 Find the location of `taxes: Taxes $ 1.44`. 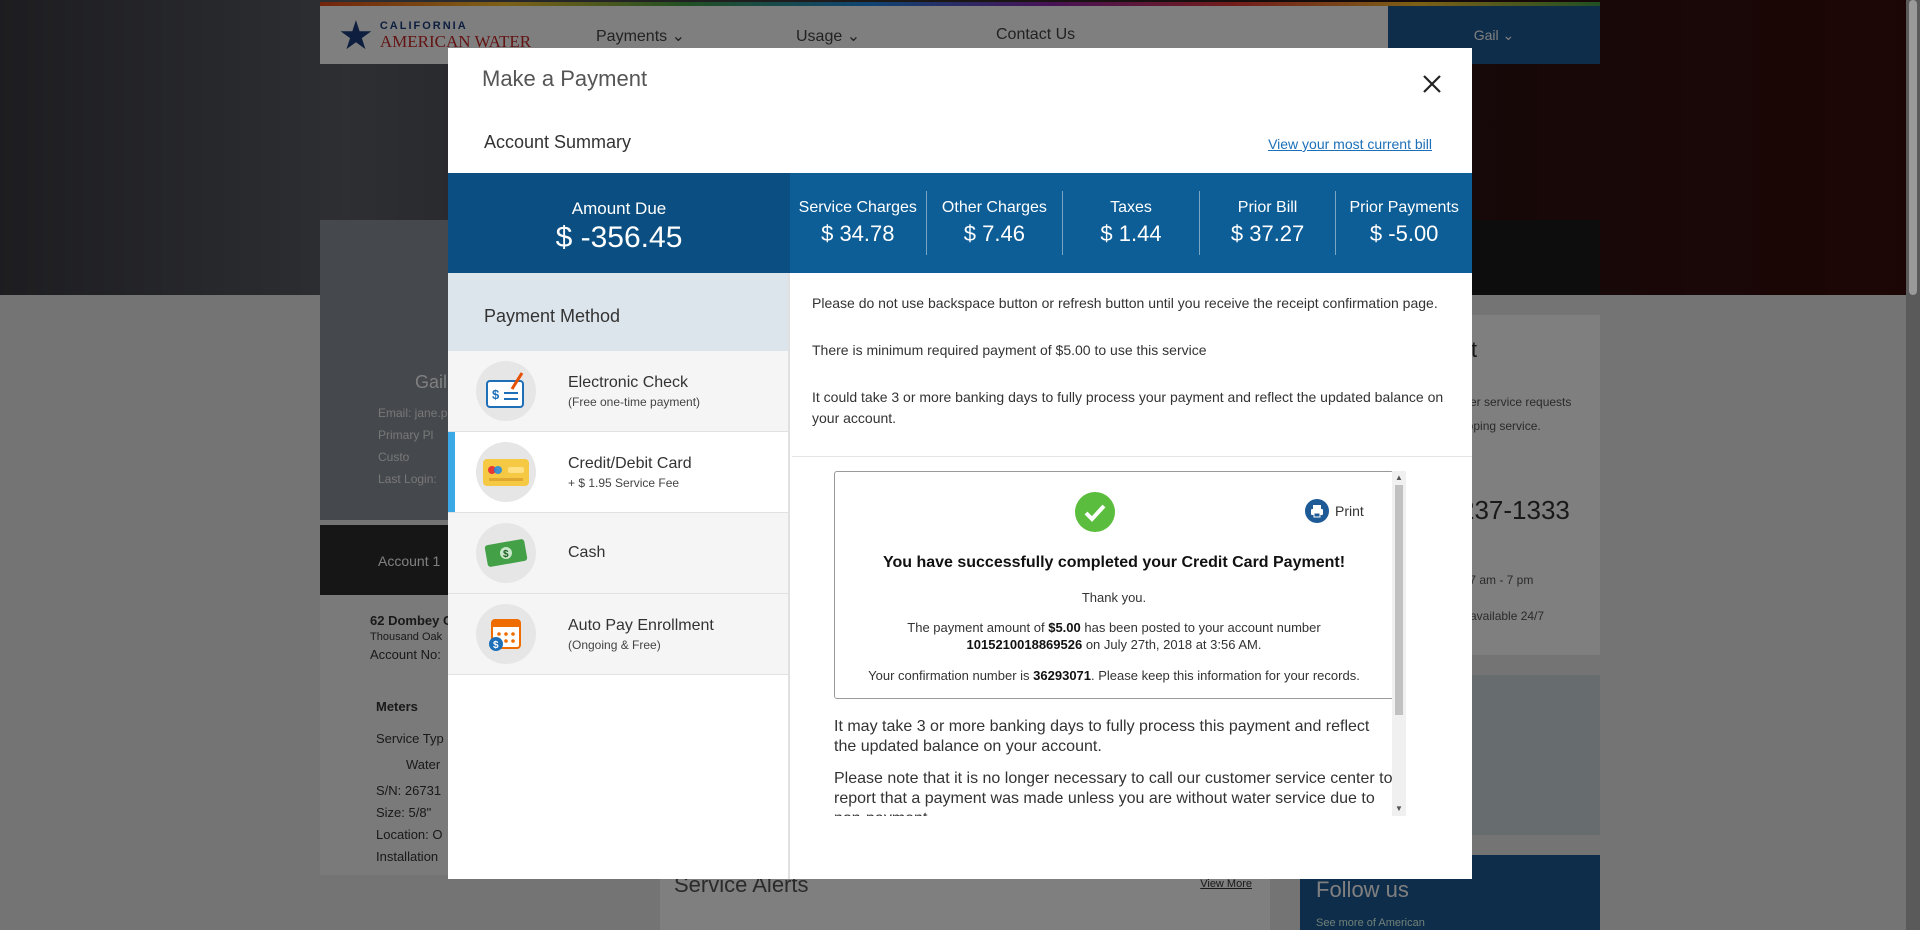

taxes: Taxes $ 1.44 is located at coordinates (1130, 223).